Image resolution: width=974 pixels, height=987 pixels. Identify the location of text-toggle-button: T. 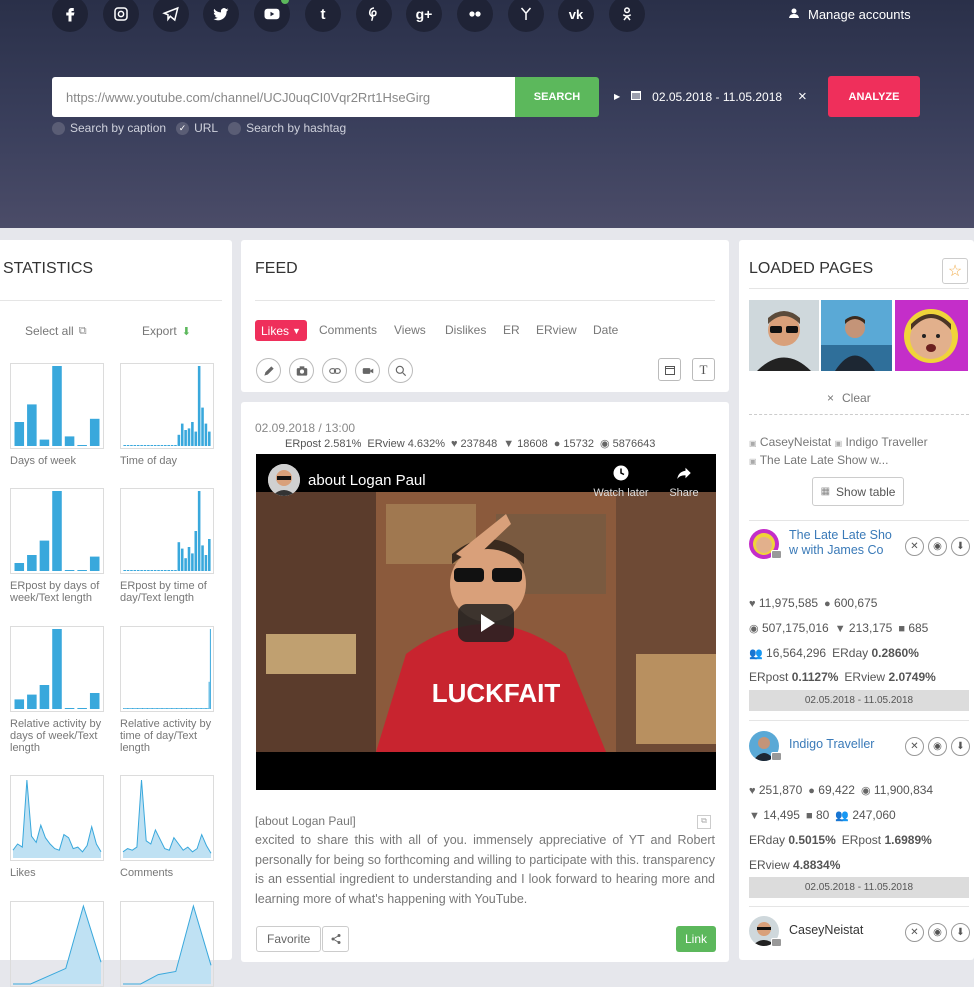
(703, 369).